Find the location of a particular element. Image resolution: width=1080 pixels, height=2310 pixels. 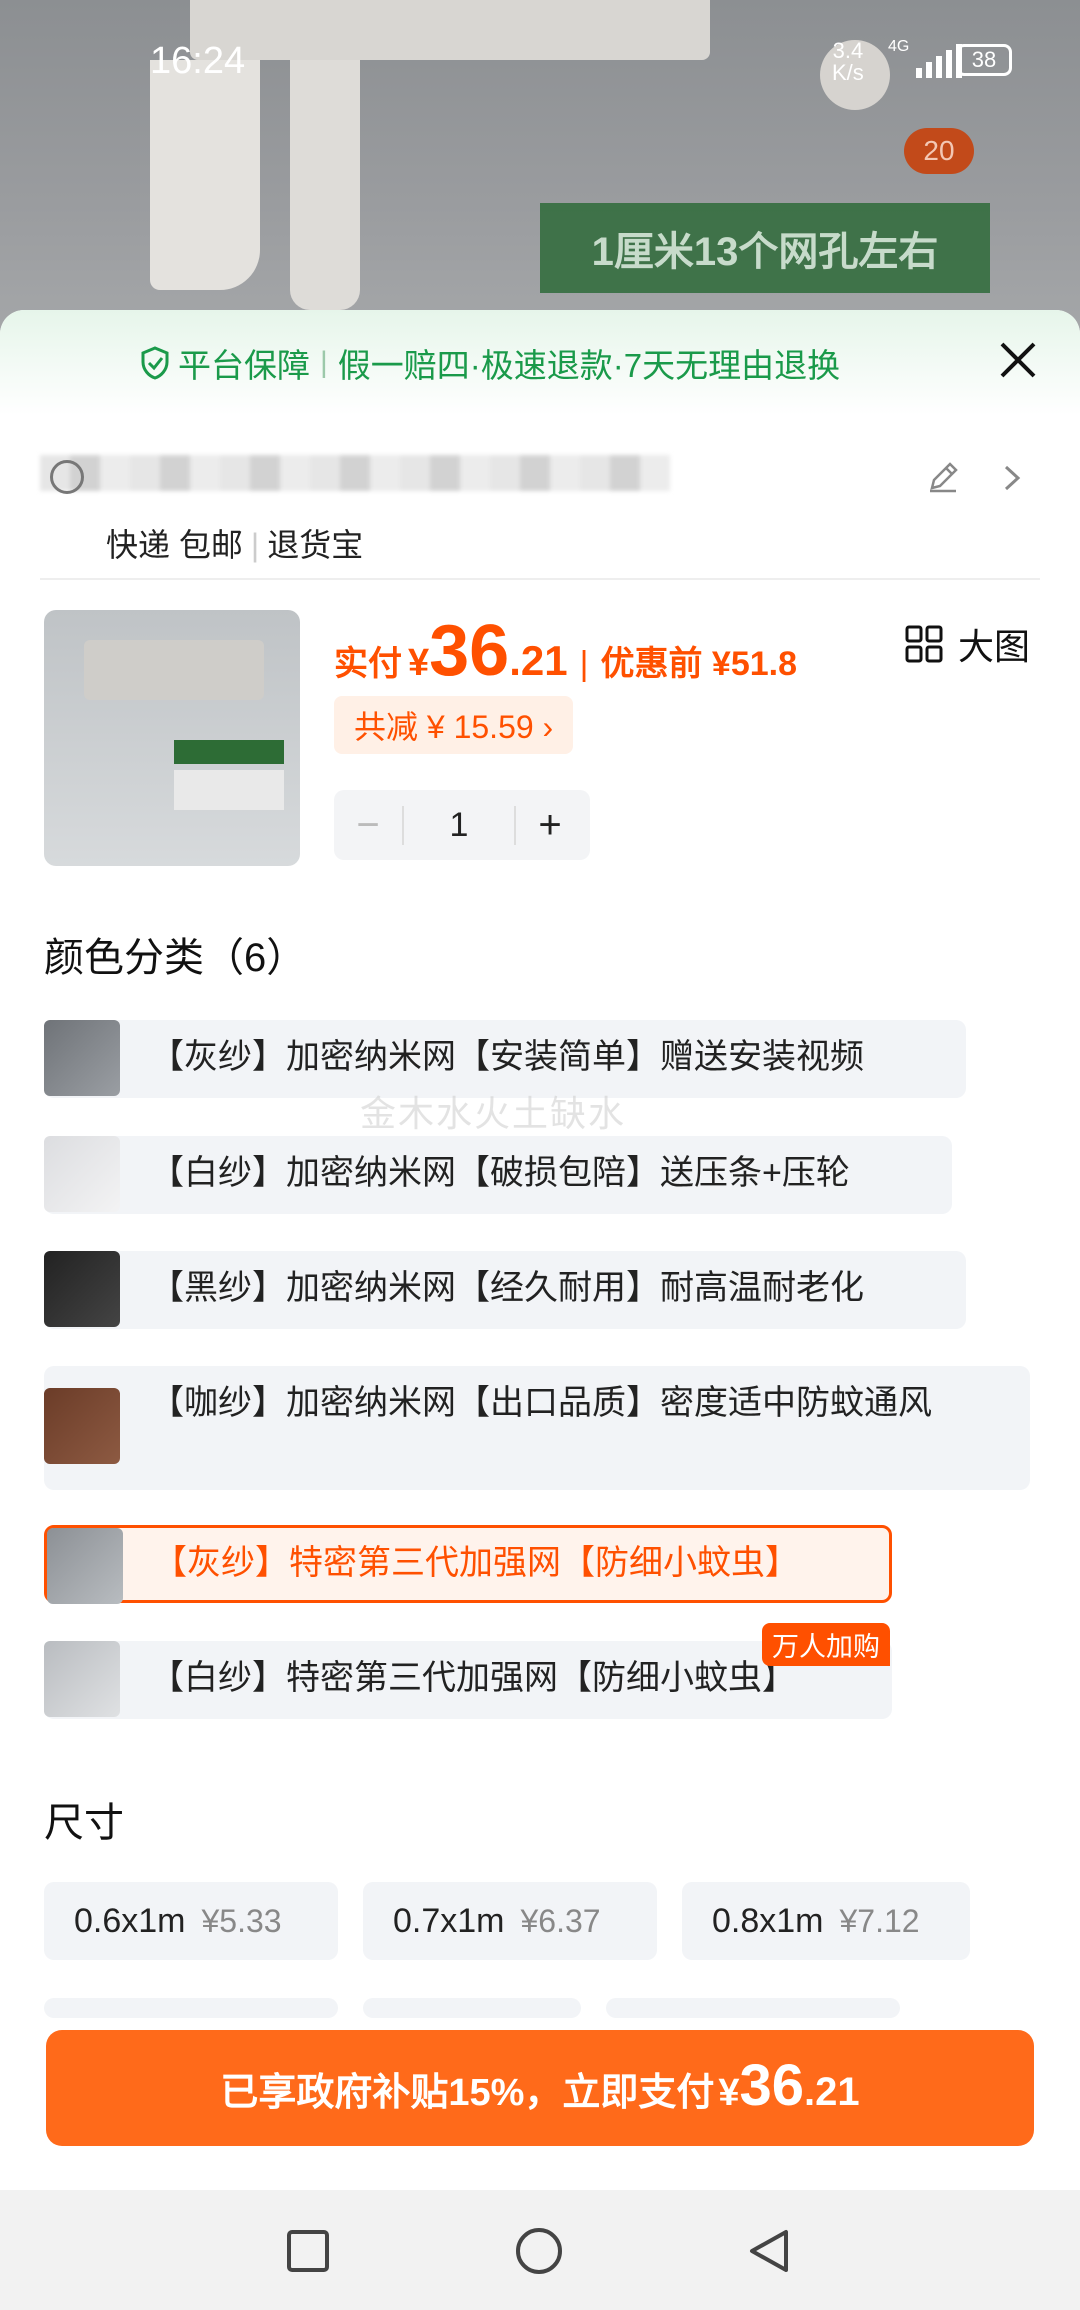

option-label: 【白纱】加密纳米网【破损包陪】送压条+压轮 is located at coordinates (500, 1173).